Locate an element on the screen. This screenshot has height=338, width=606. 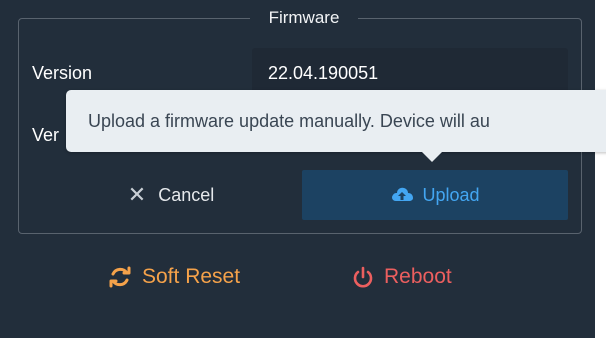
fieldset-legend: Firmware is located at coordinates (304, 18).